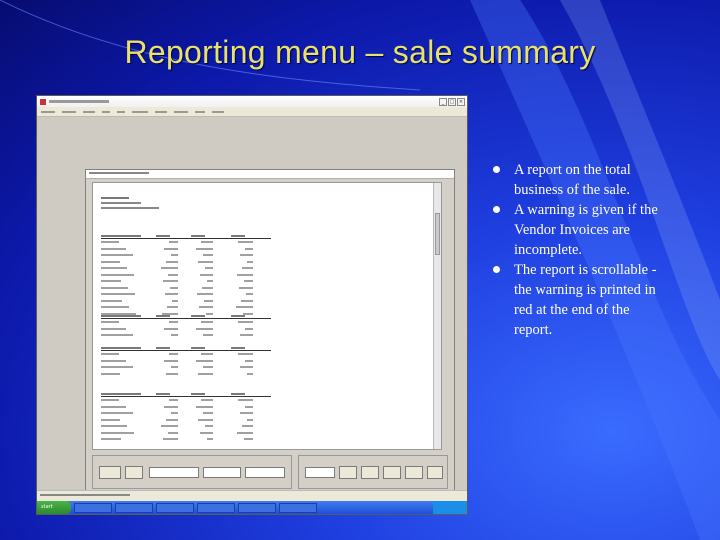  Describe the element at coordinates (320, 472) in the screenshot. I see `navigation-field` at that location.